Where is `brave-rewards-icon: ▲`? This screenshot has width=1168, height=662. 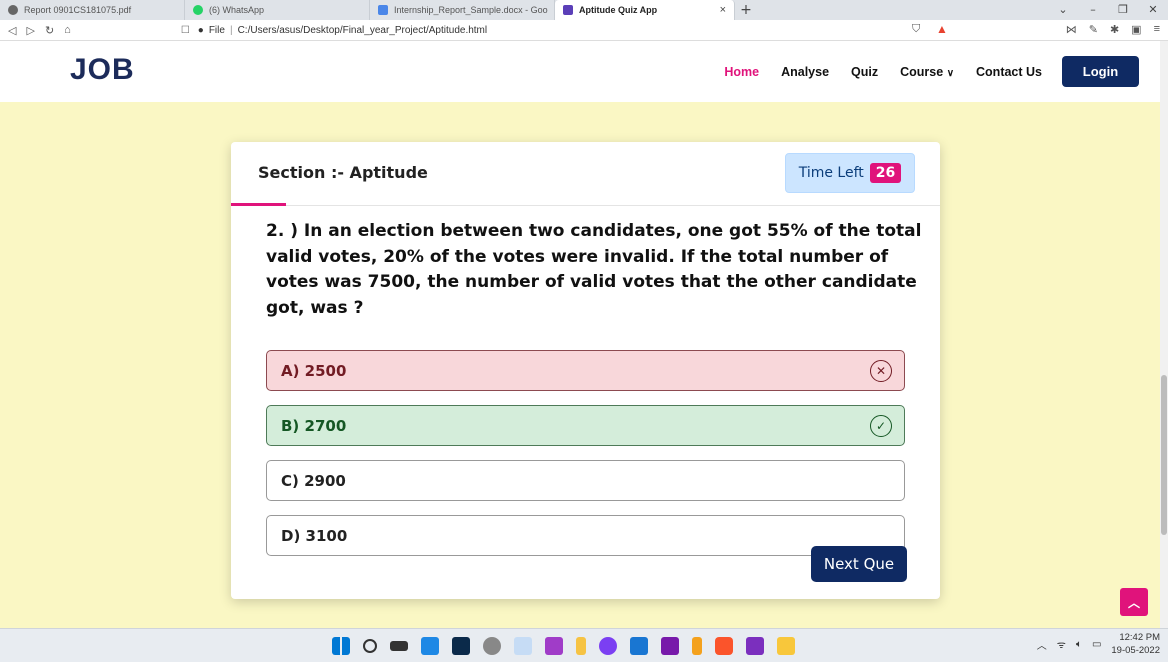 brave-rewards-icon: ▲ is located at coordinates (942, 29).